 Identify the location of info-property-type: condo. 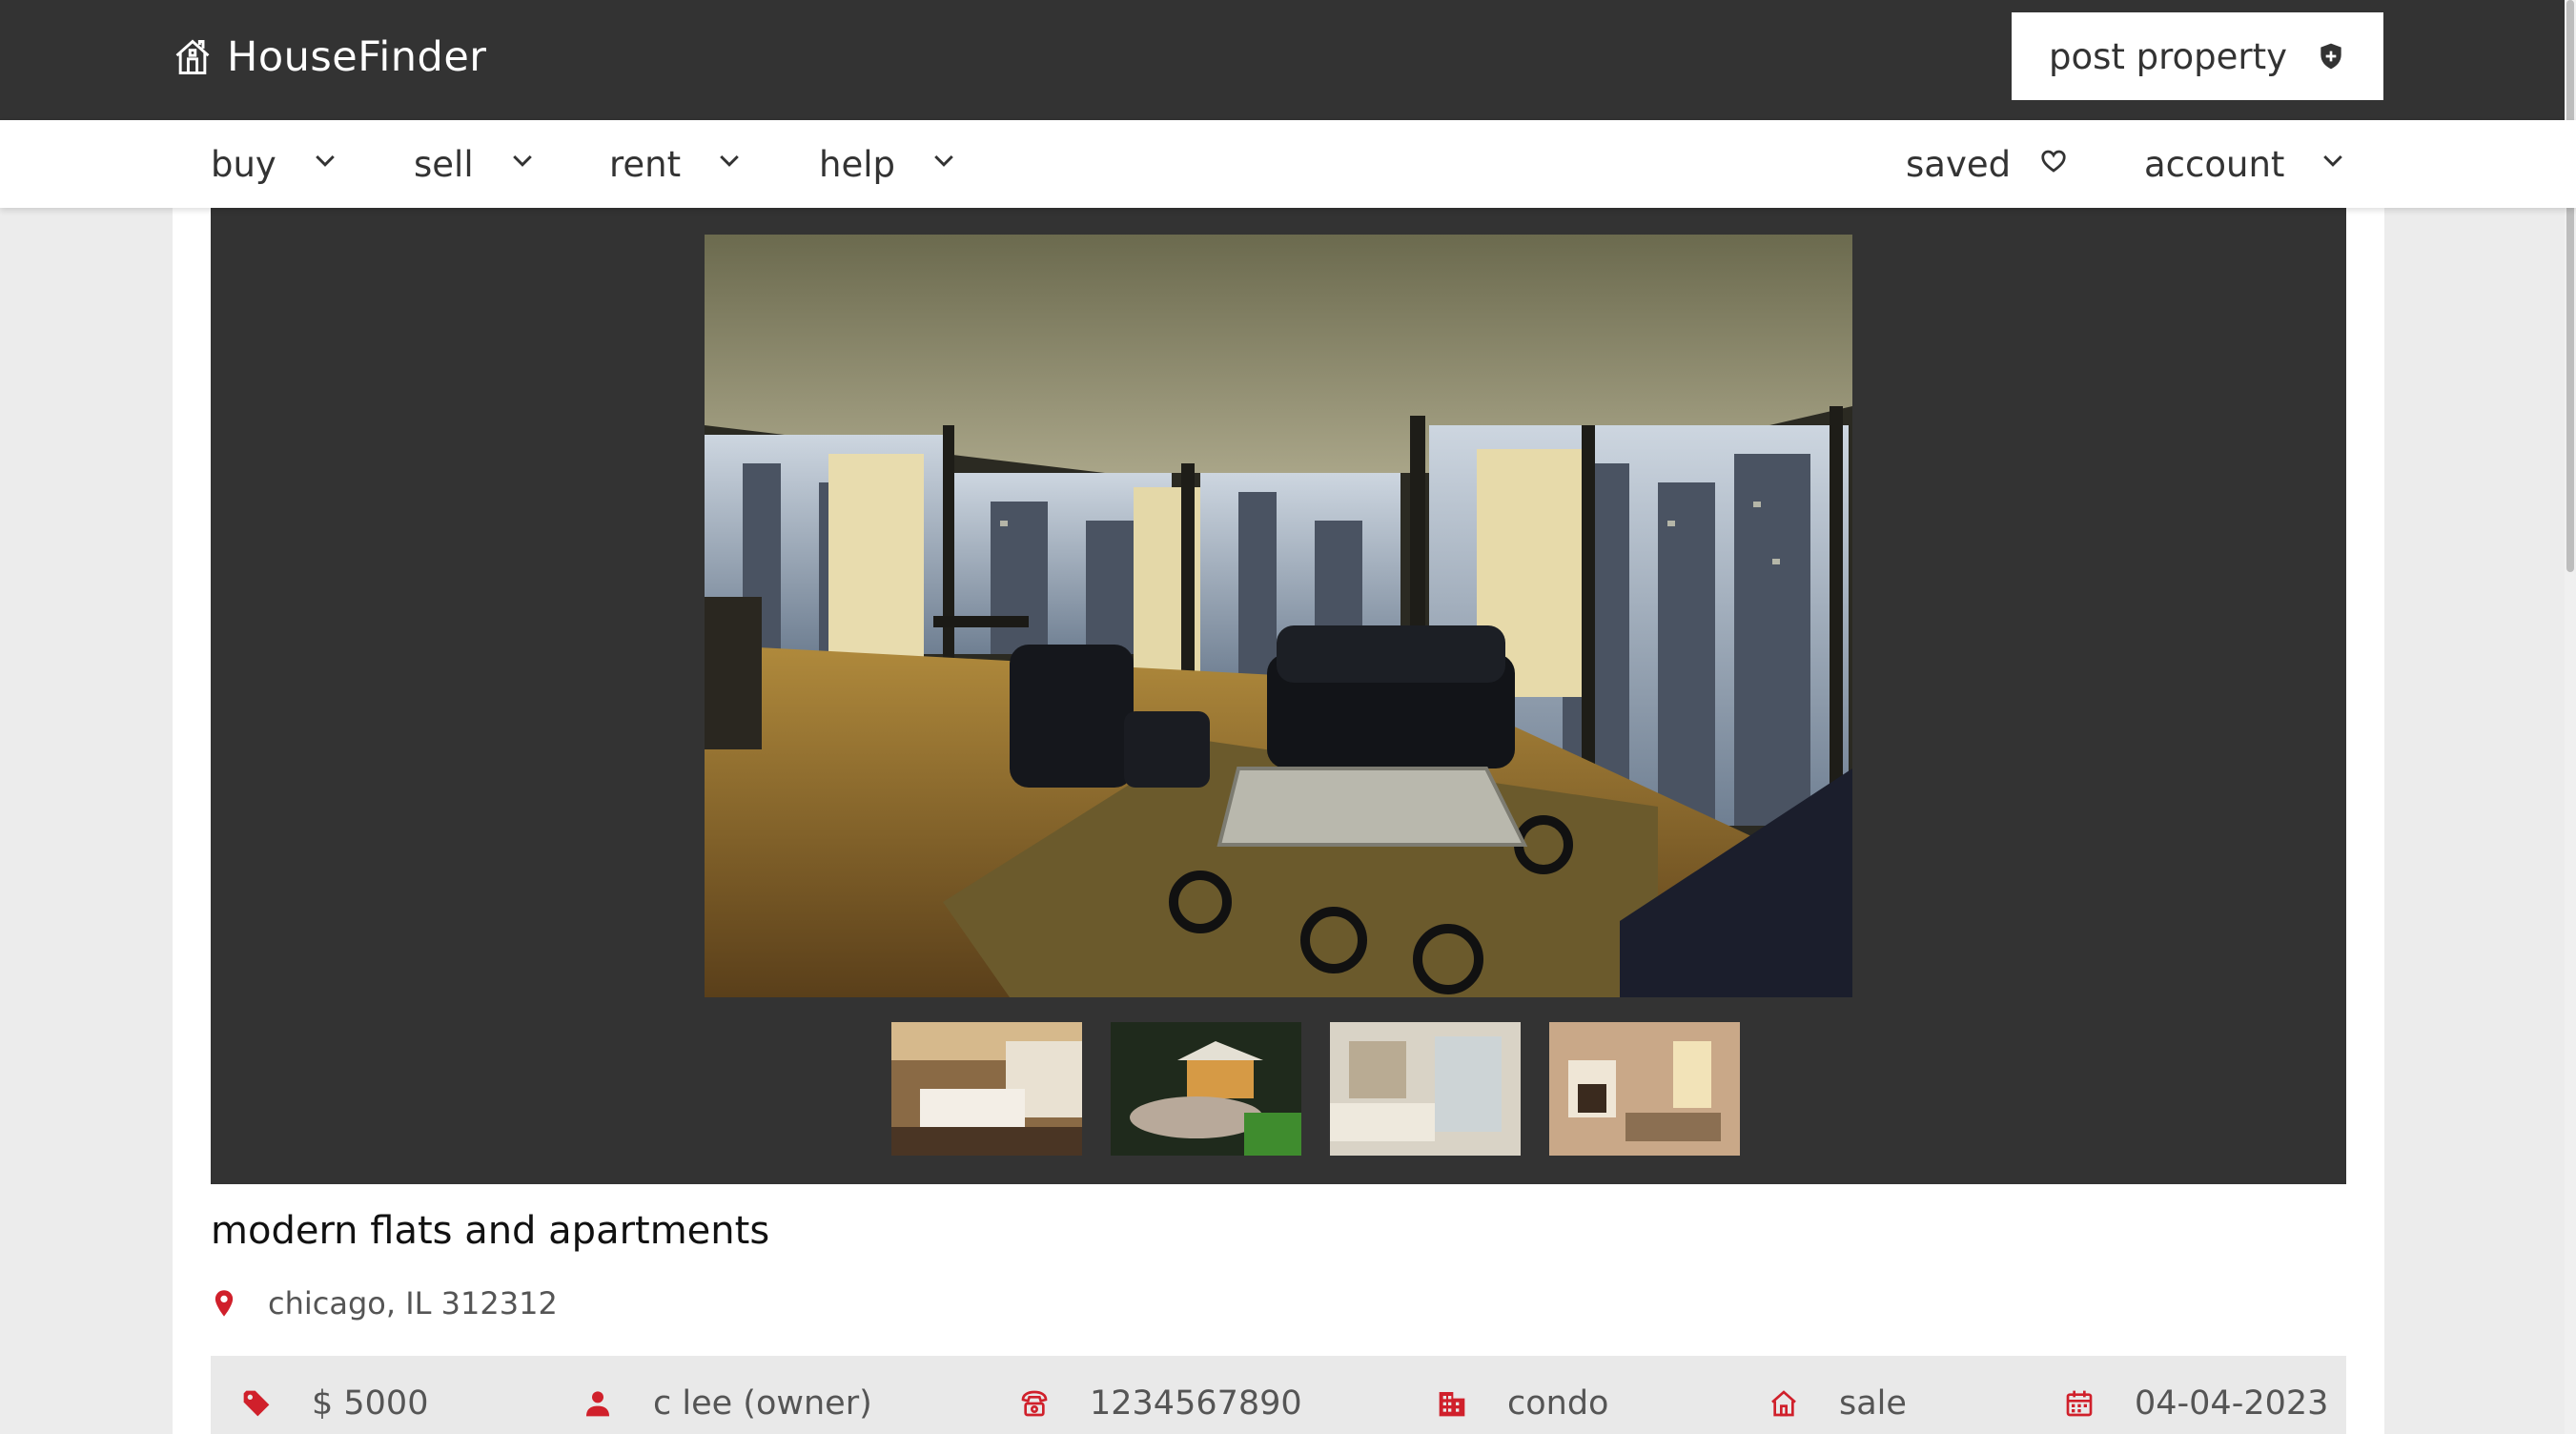
(1522, 1403).